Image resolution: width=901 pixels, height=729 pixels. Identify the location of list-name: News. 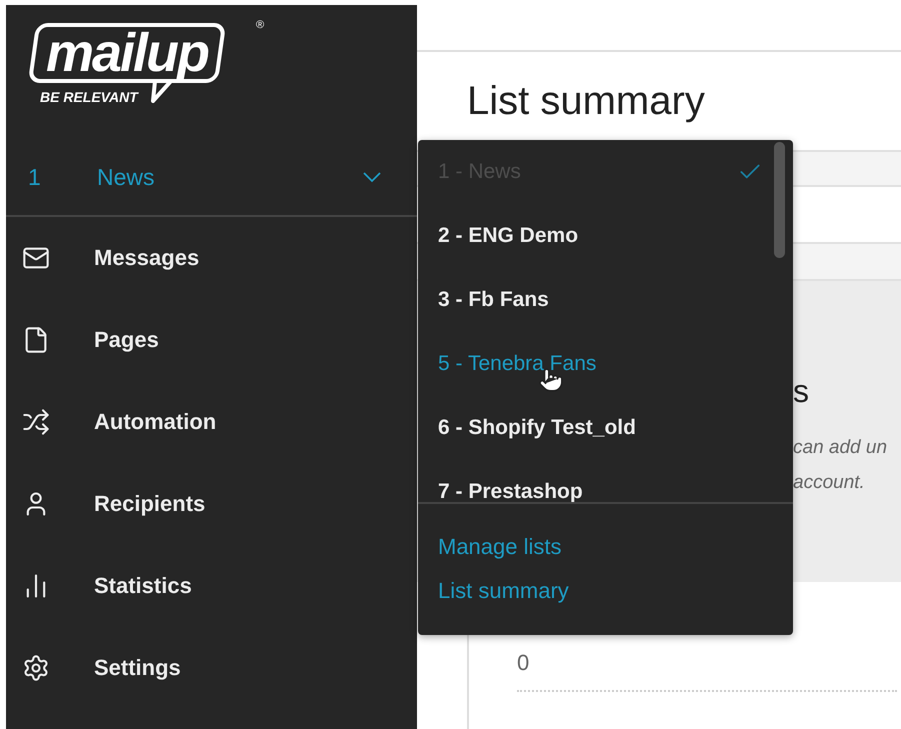
(126, 177).